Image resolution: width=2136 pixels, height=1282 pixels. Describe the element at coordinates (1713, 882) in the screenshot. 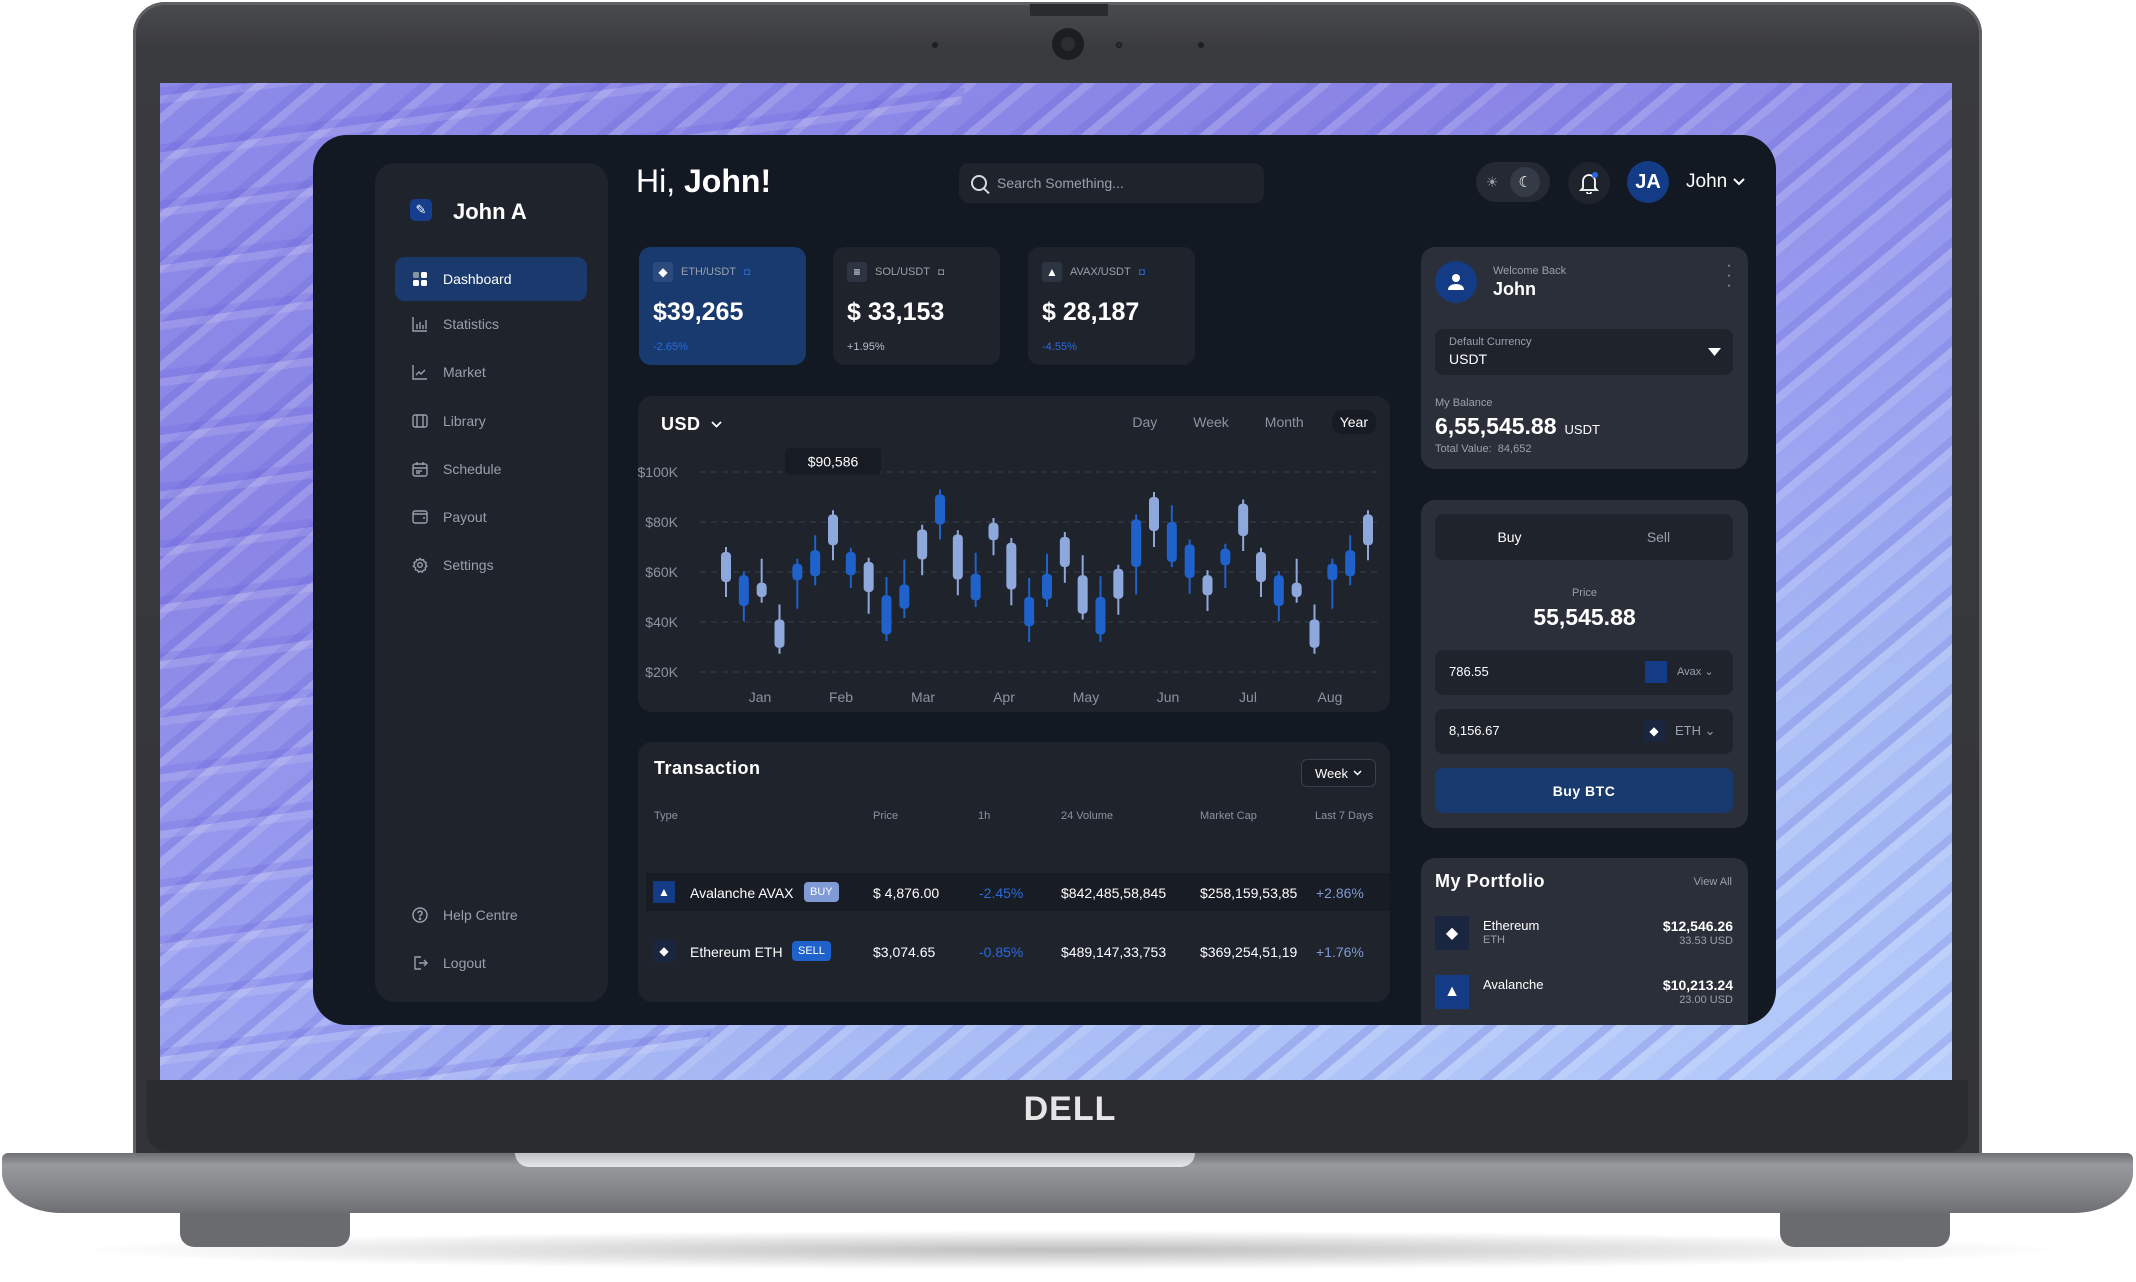

I see `view-all-link: View All` at that location.